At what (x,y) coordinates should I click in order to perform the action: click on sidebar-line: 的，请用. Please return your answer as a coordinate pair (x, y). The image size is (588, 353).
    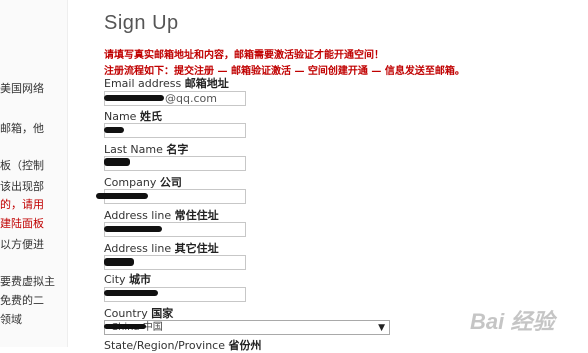
    Looking at the image, I should click on (22, 204).